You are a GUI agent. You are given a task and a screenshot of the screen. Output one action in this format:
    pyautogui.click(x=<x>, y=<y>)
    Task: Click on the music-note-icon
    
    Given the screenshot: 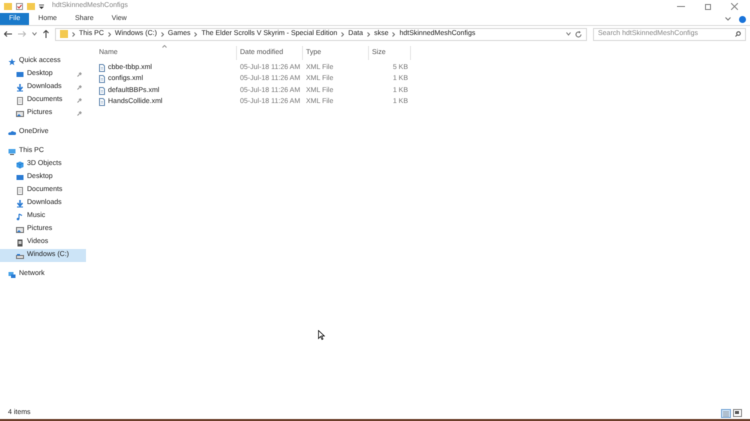 What is the action you would take?
    pyautogui.click(x=20, y=216)
    